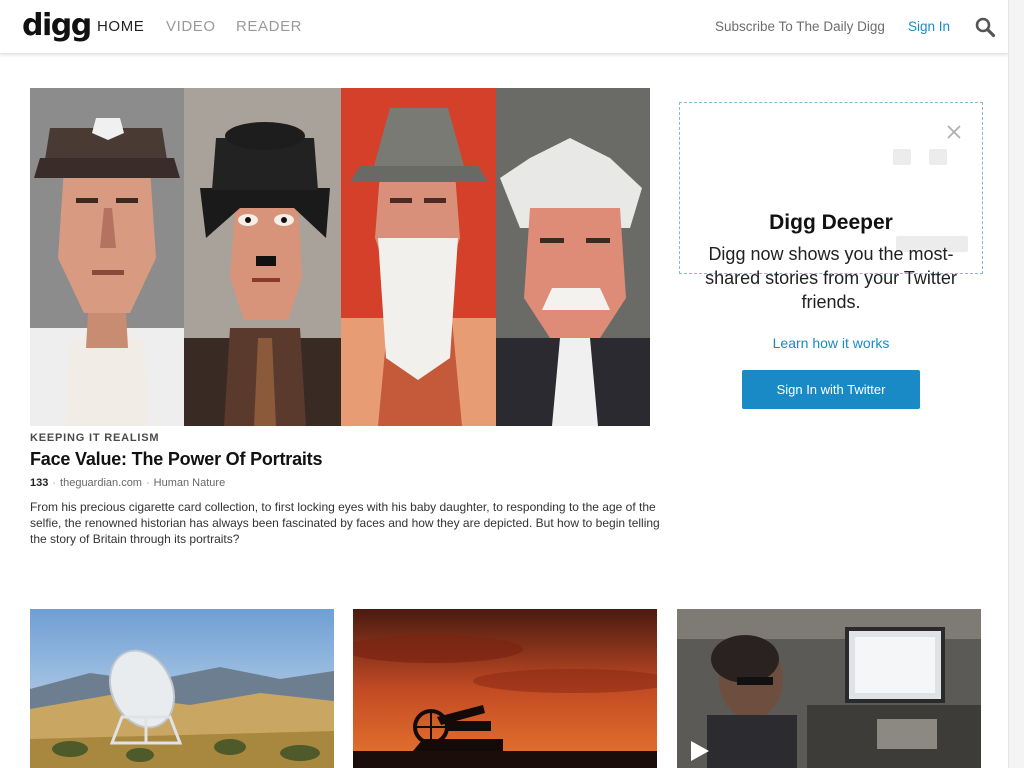 The height and width of the screenshot is (768, 1024). What do you see at coordinates (831, 389) in the screenshot?
I see `sign-in-with-twitter-button: Sign In with Twitter` at bounding box center [831, 389].